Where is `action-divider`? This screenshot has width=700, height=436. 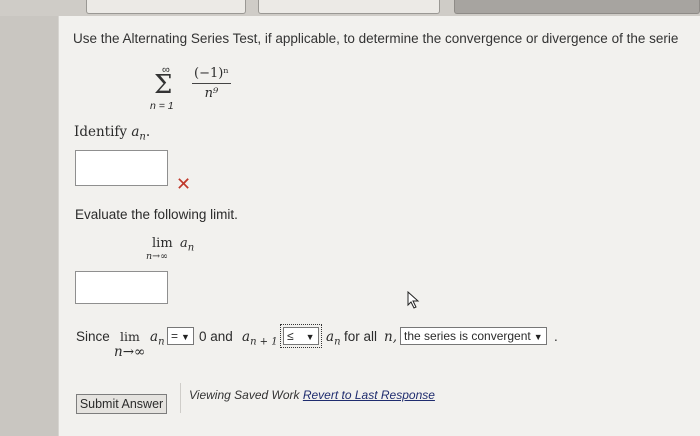
action-divider is located at coordinates (180, 398).